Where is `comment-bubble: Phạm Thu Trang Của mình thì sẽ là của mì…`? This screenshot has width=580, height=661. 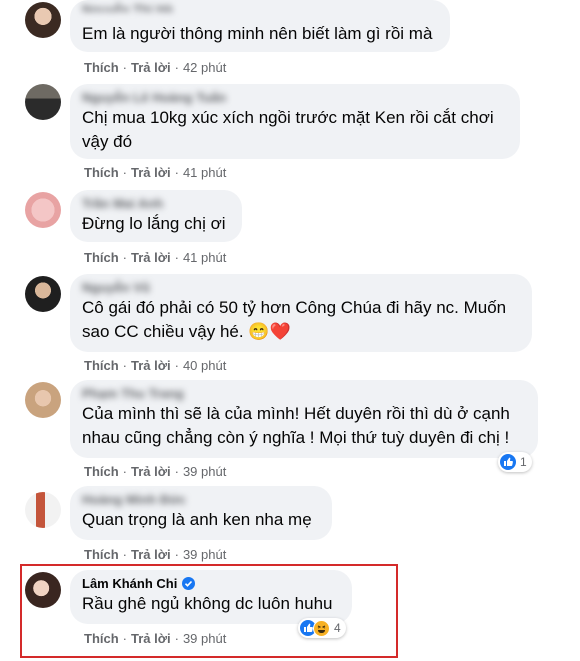 comment-bubble: Phạm Thu Trang Của mình thì sẽ là của mì… is located at coordinates (304, 419).